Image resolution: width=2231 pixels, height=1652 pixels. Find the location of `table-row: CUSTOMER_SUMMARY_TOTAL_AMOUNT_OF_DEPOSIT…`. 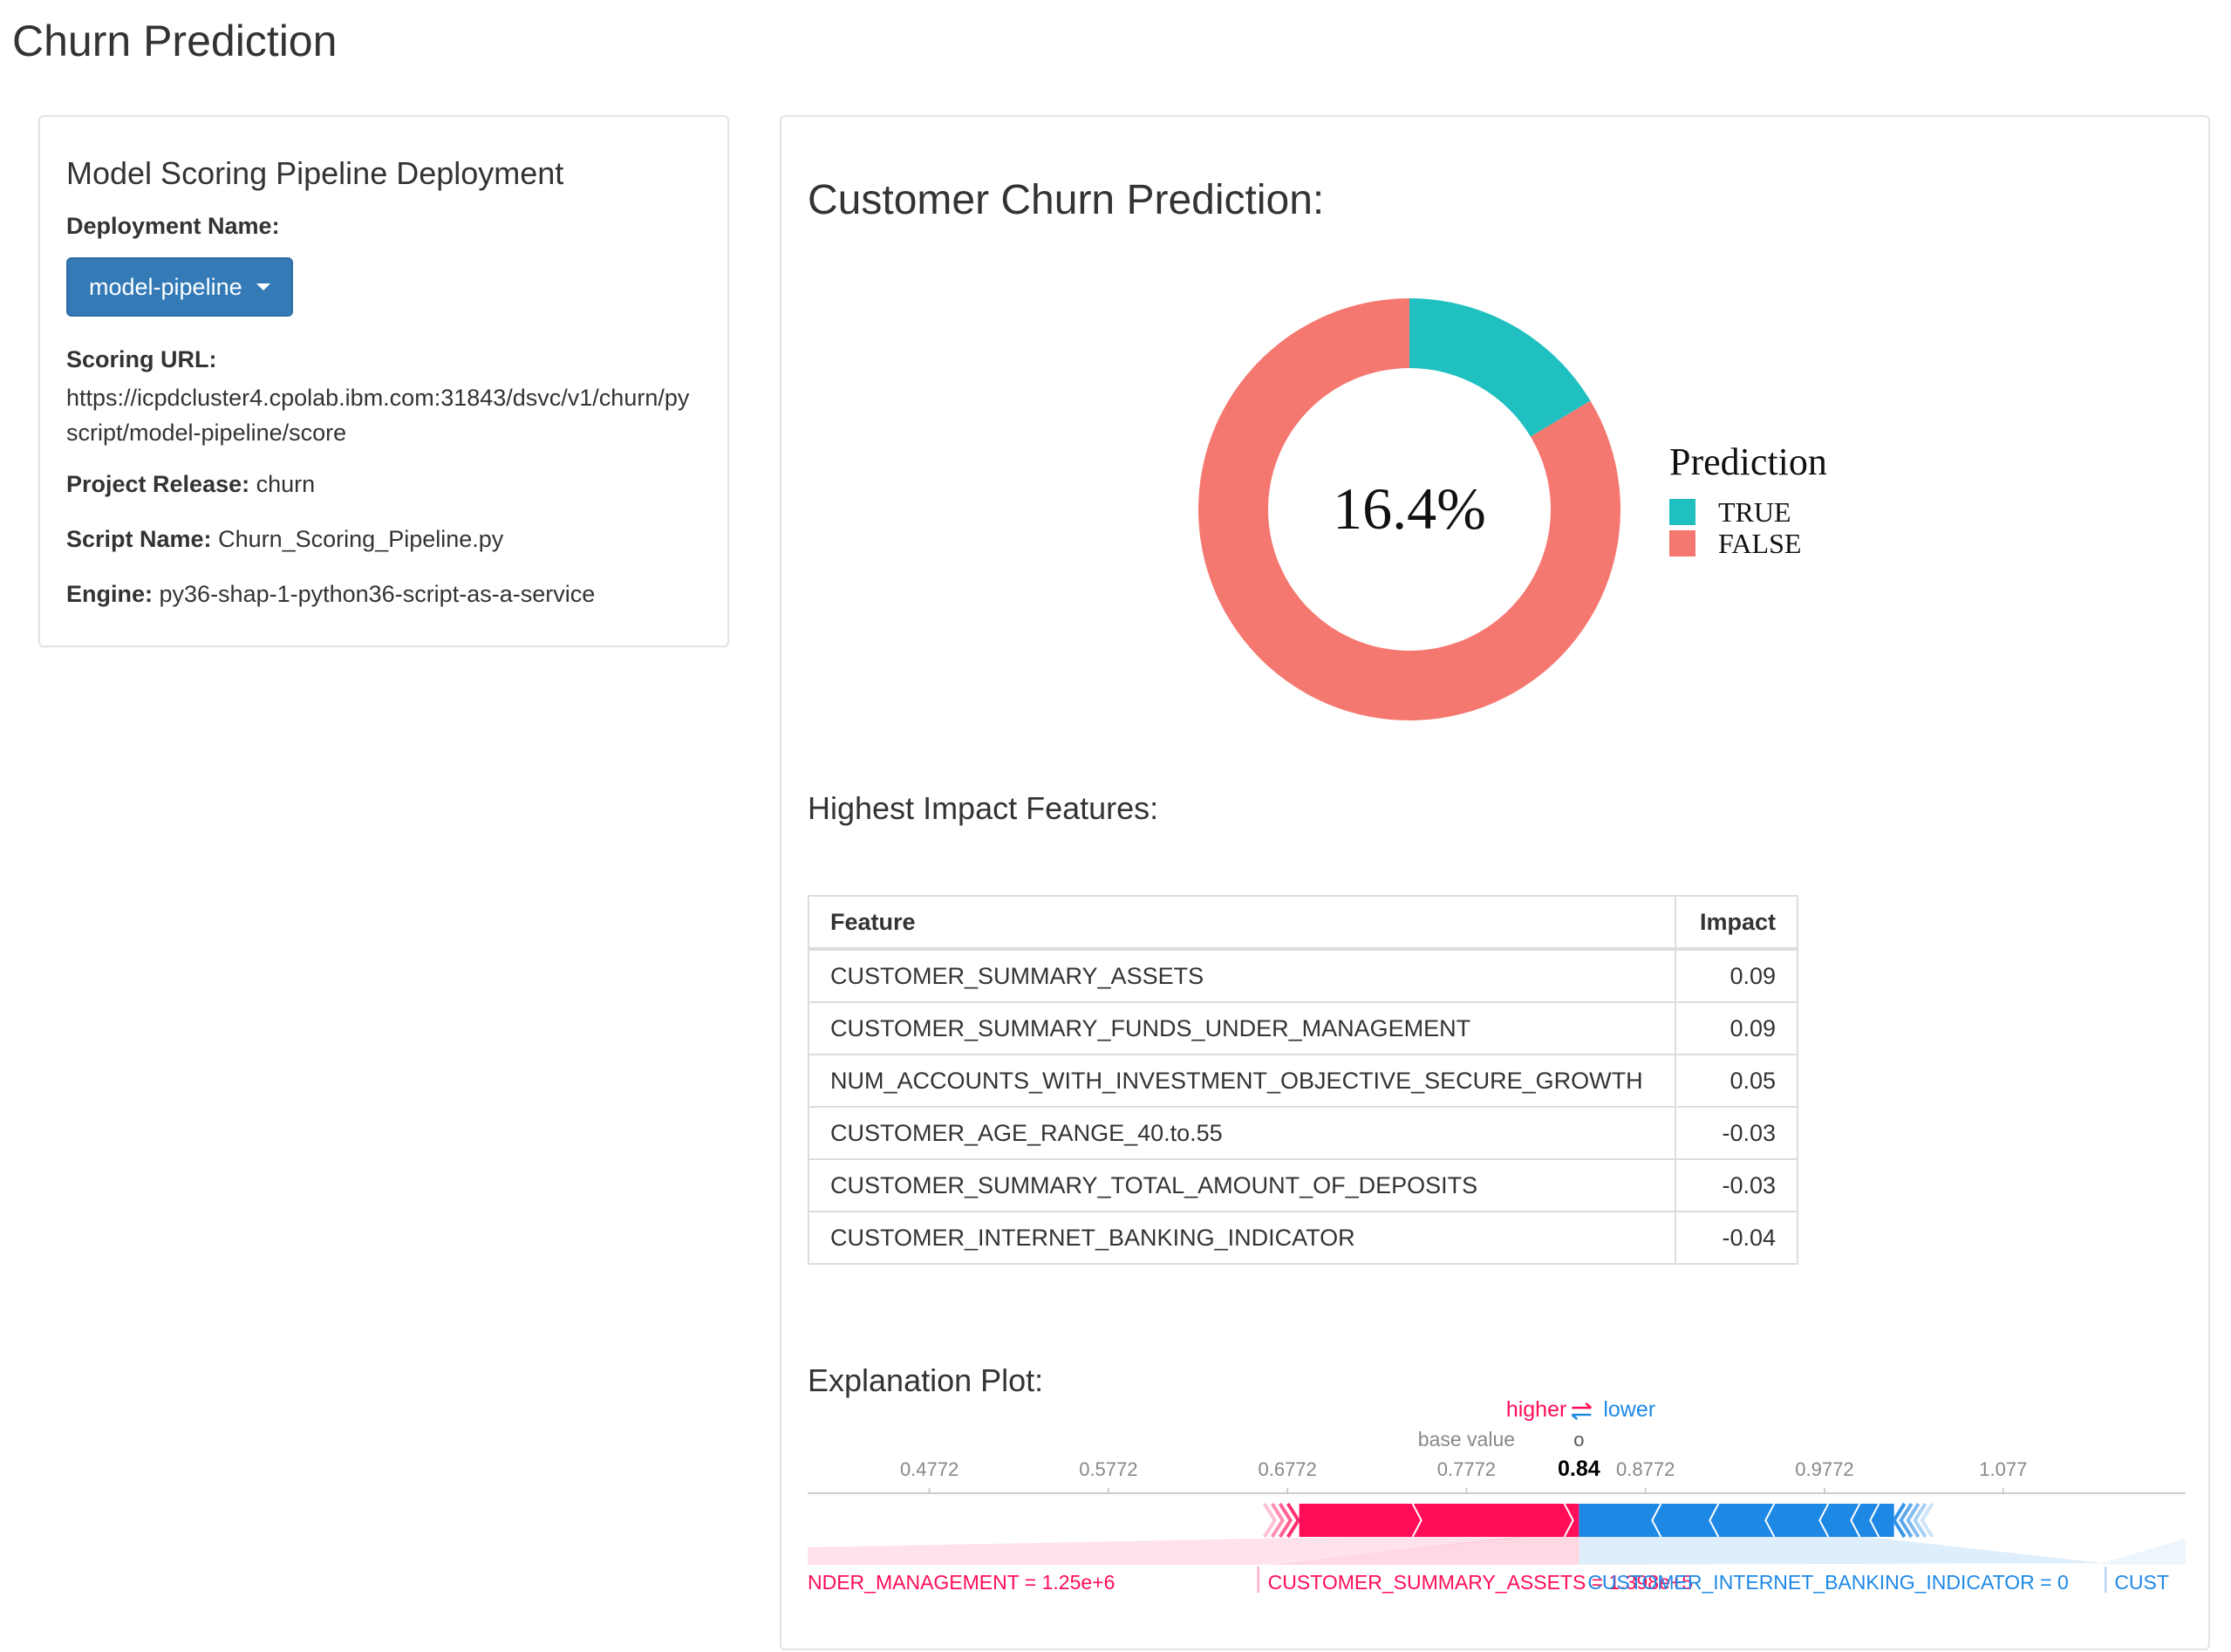

table-row: CUSTOMER_SUMMARY_TOTAL_AMOUNT_OF_DEPOSIT… is located at coordinates (1303, 1185).